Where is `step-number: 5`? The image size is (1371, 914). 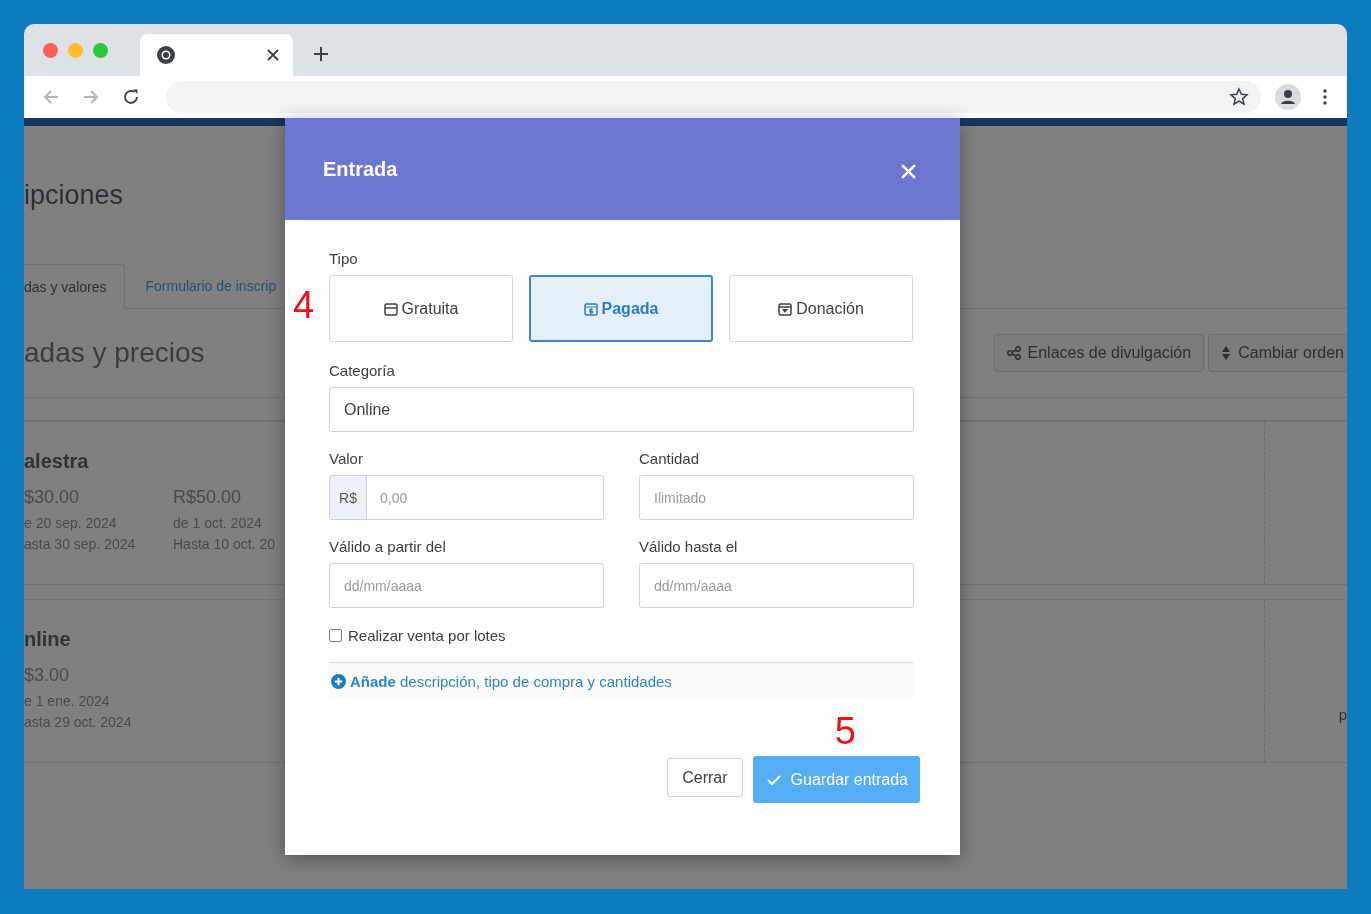
step-number: 5 is located at coordinates (845, 731).